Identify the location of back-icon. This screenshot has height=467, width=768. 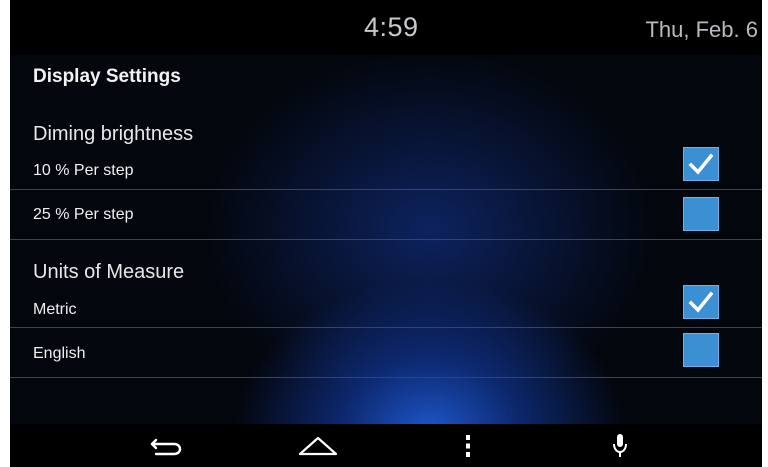
(166, 446).